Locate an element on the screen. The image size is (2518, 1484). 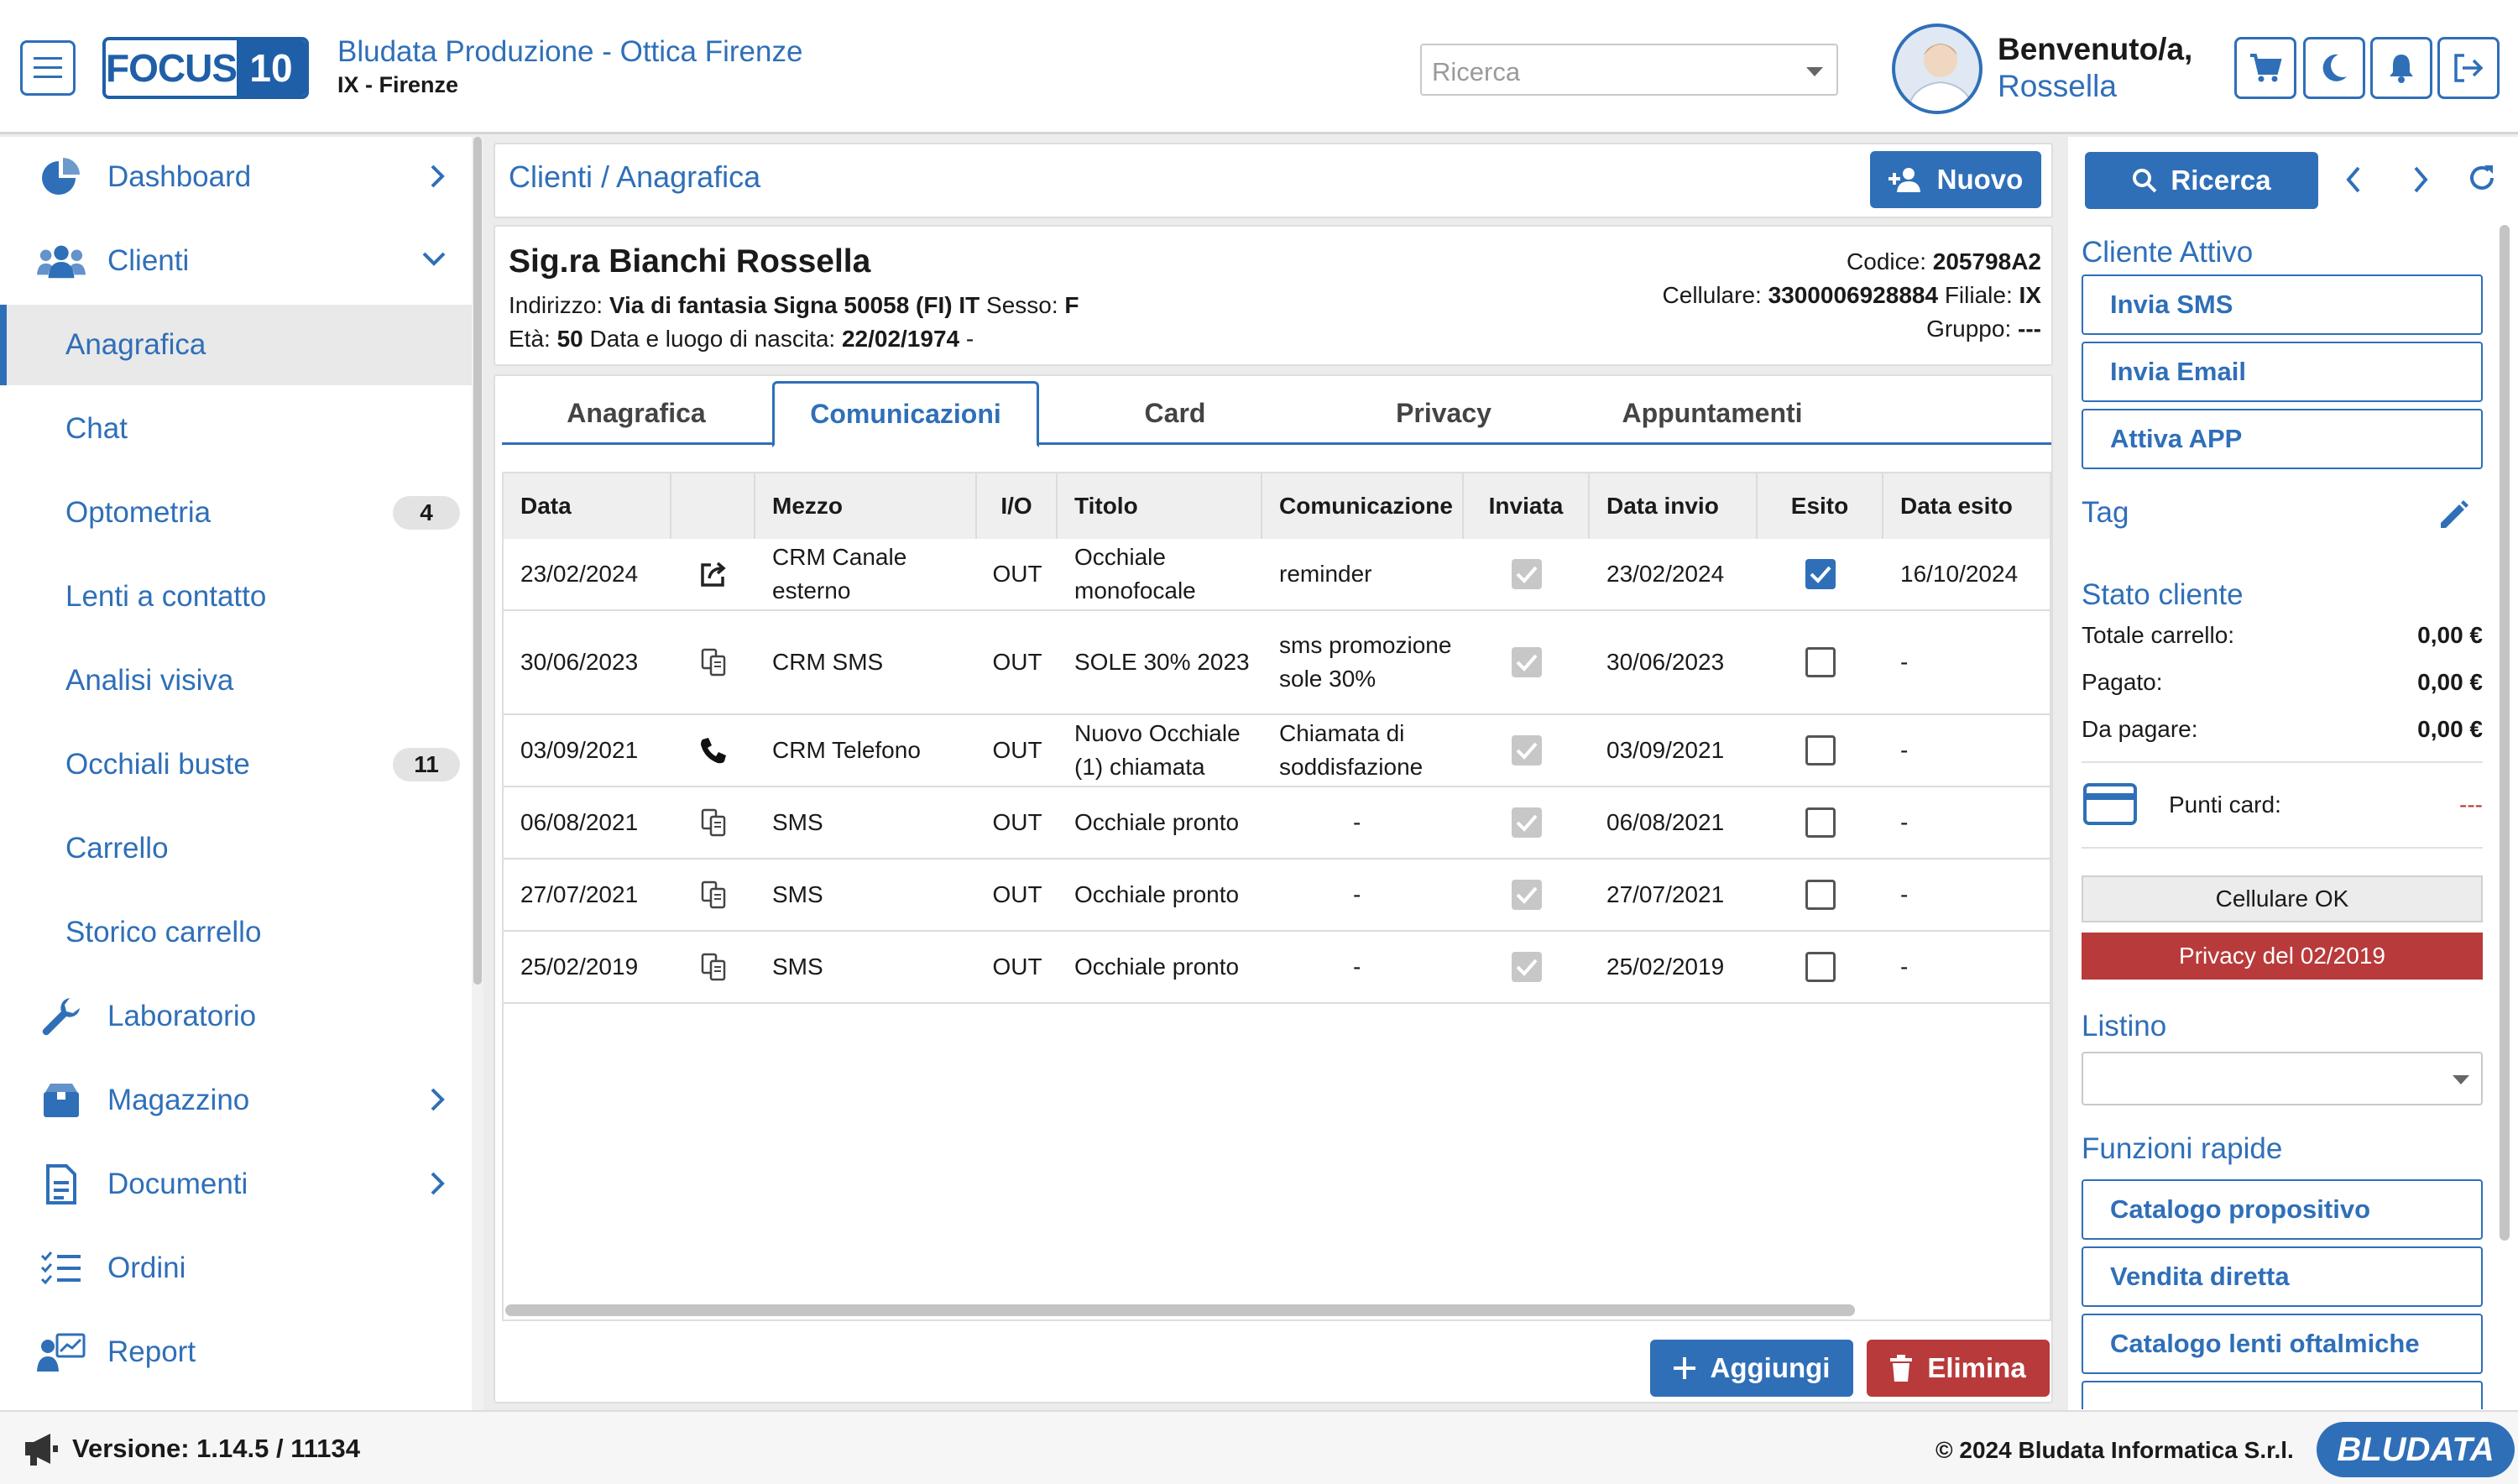
right-panel-scrollbar is located at coordinates (2505, 733).